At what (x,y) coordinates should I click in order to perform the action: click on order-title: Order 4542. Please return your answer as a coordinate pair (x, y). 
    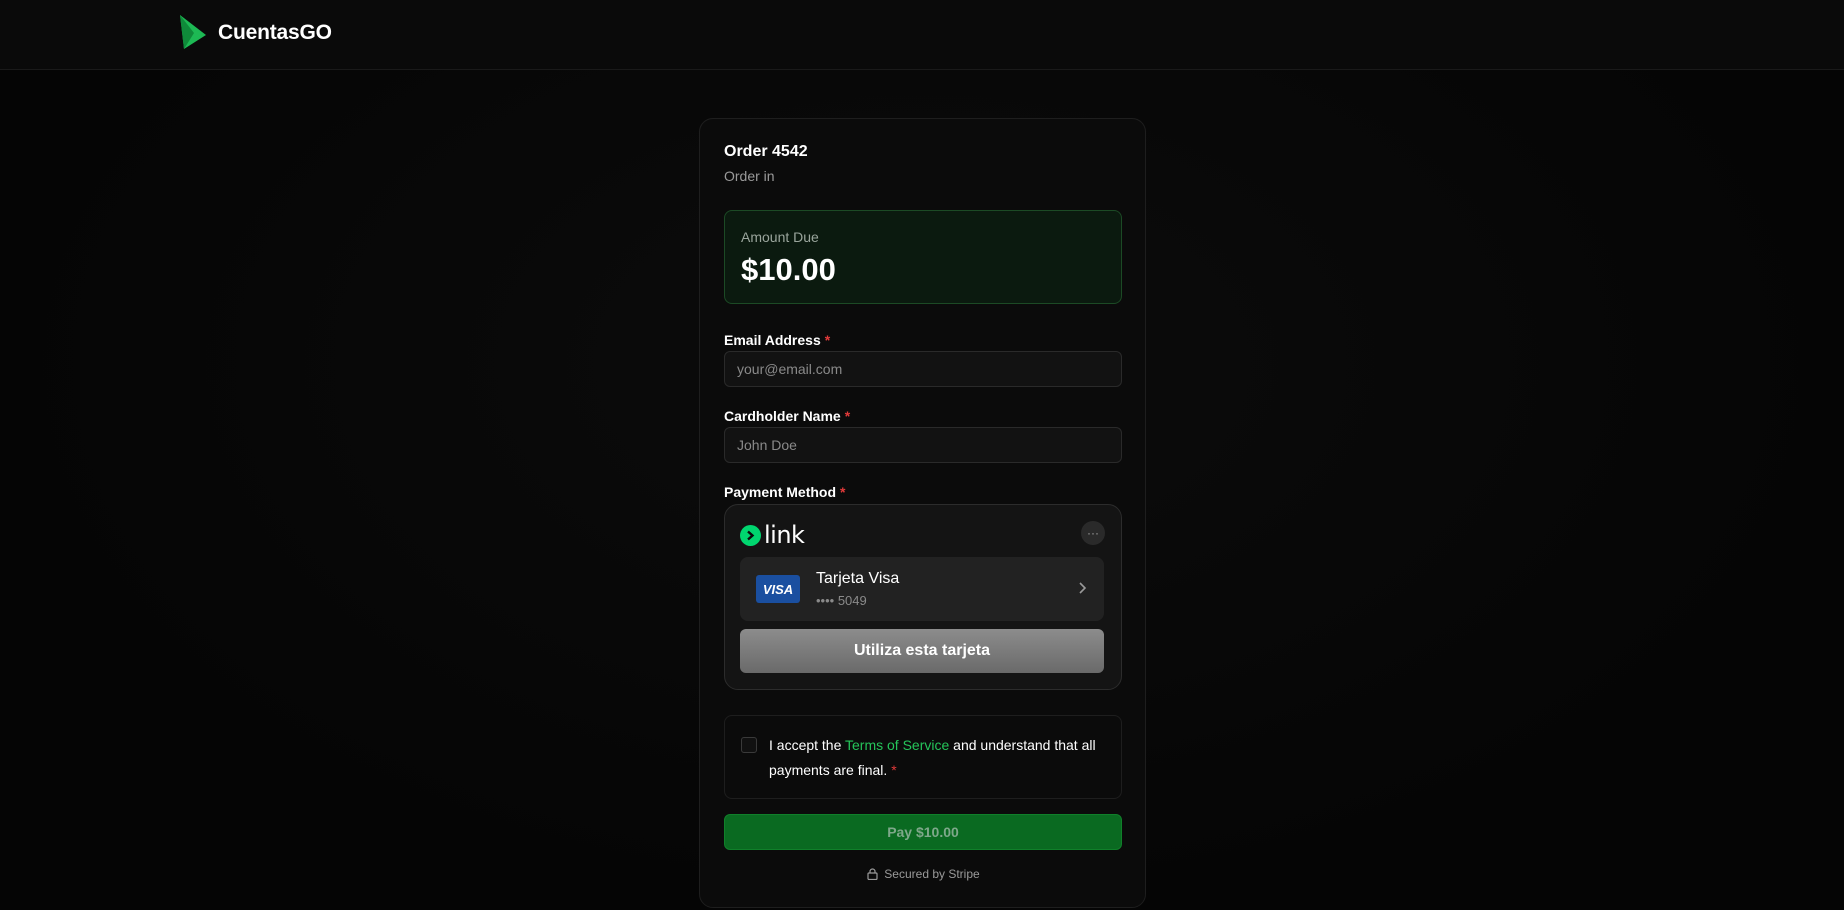
    Looking at the image, I should click on (766, 151).